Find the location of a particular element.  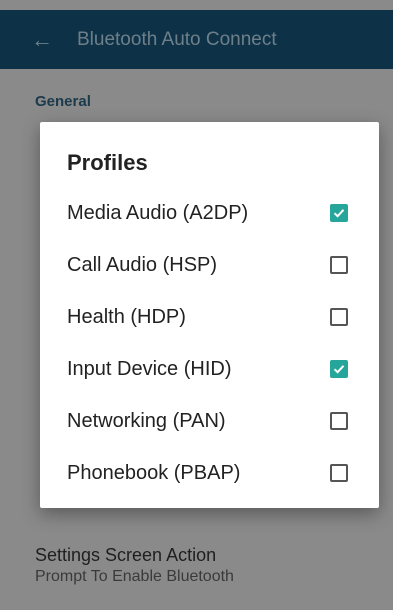

profile-option-hsp: Call Audio (HSP) is located at coordinates (209, 265).